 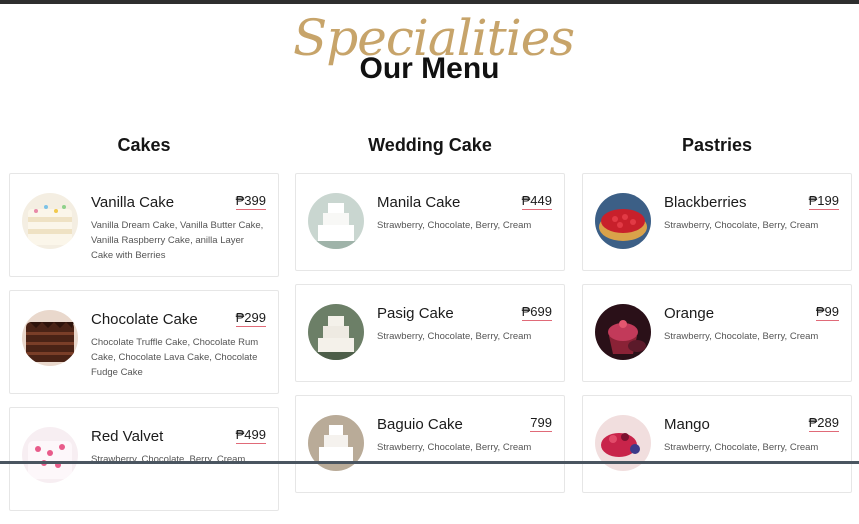 I want to click on item-price: ₱399, so click(x=250, y=201).